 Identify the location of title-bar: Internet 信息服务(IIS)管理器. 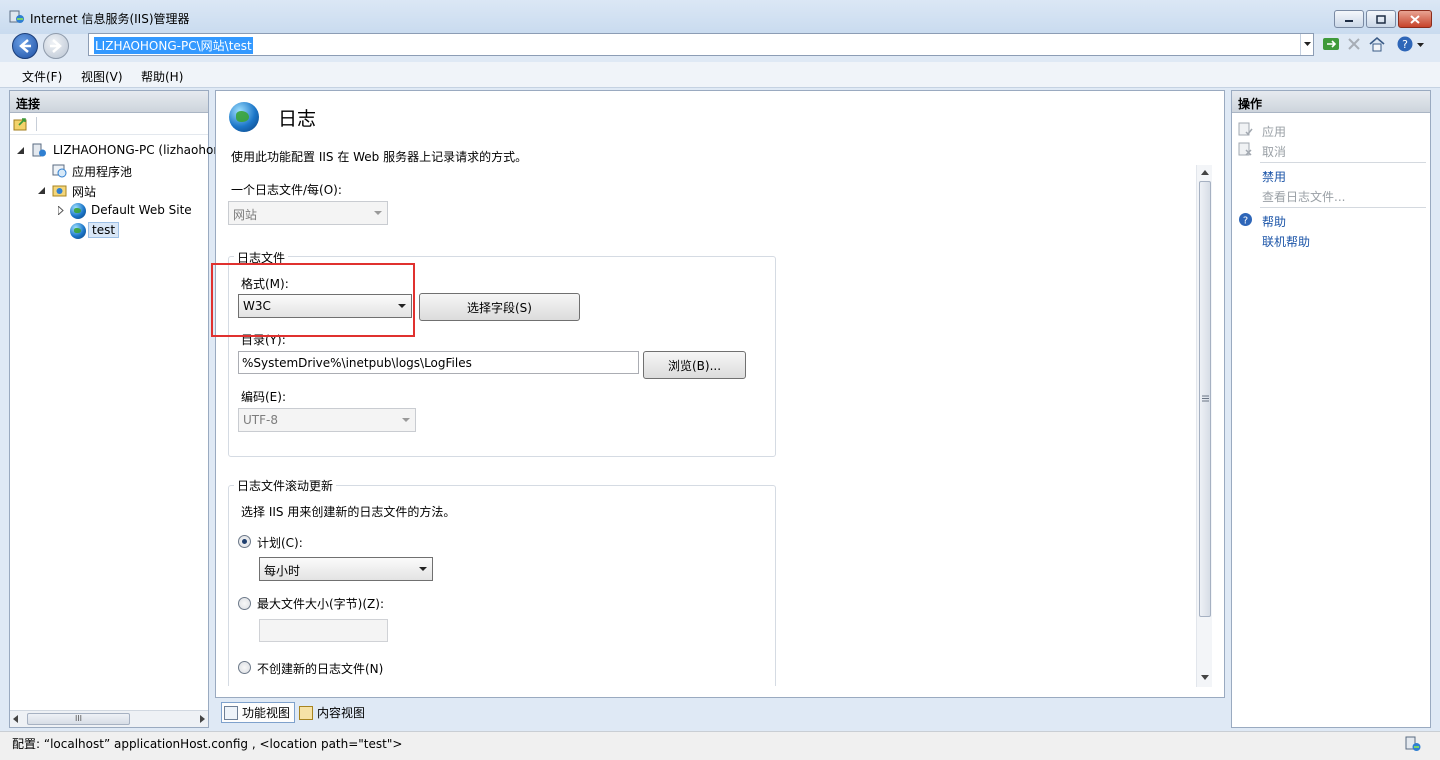
(720, 17).